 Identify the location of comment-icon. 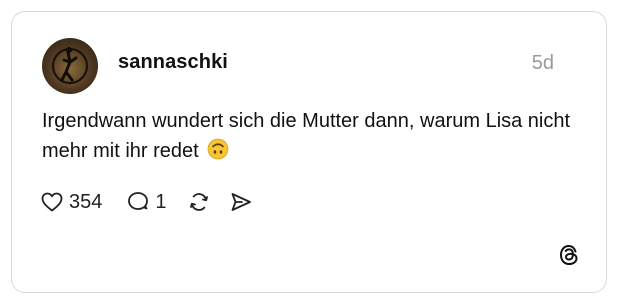
(138, 202).